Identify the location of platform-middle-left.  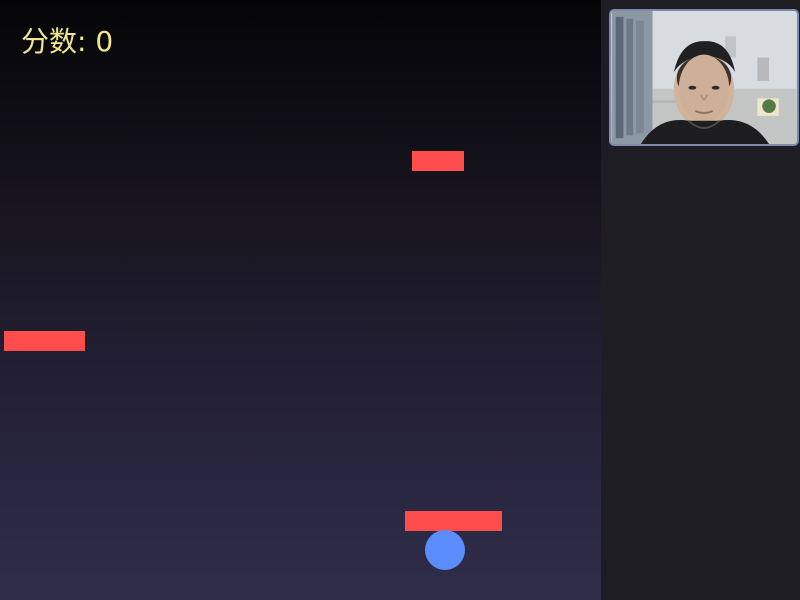
(44, 341).